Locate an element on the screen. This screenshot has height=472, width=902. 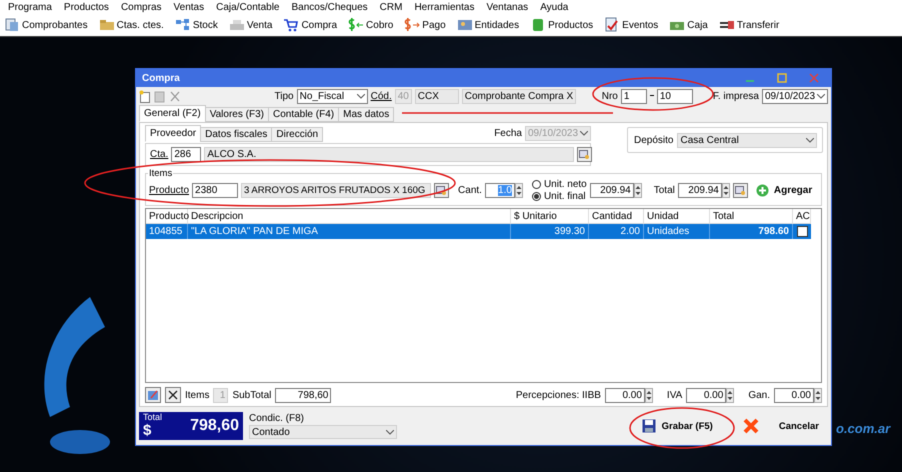
nro-from-field: 1 is located at coordinates (633, 96).